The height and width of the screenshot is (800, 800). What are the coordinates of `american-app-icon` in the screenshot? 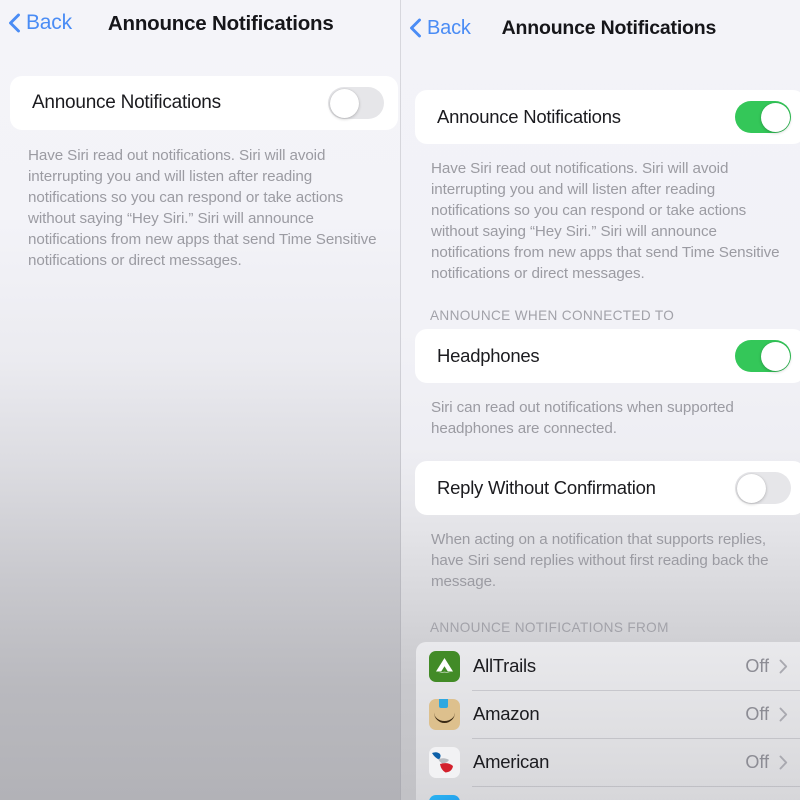 It's located at (444, 762).